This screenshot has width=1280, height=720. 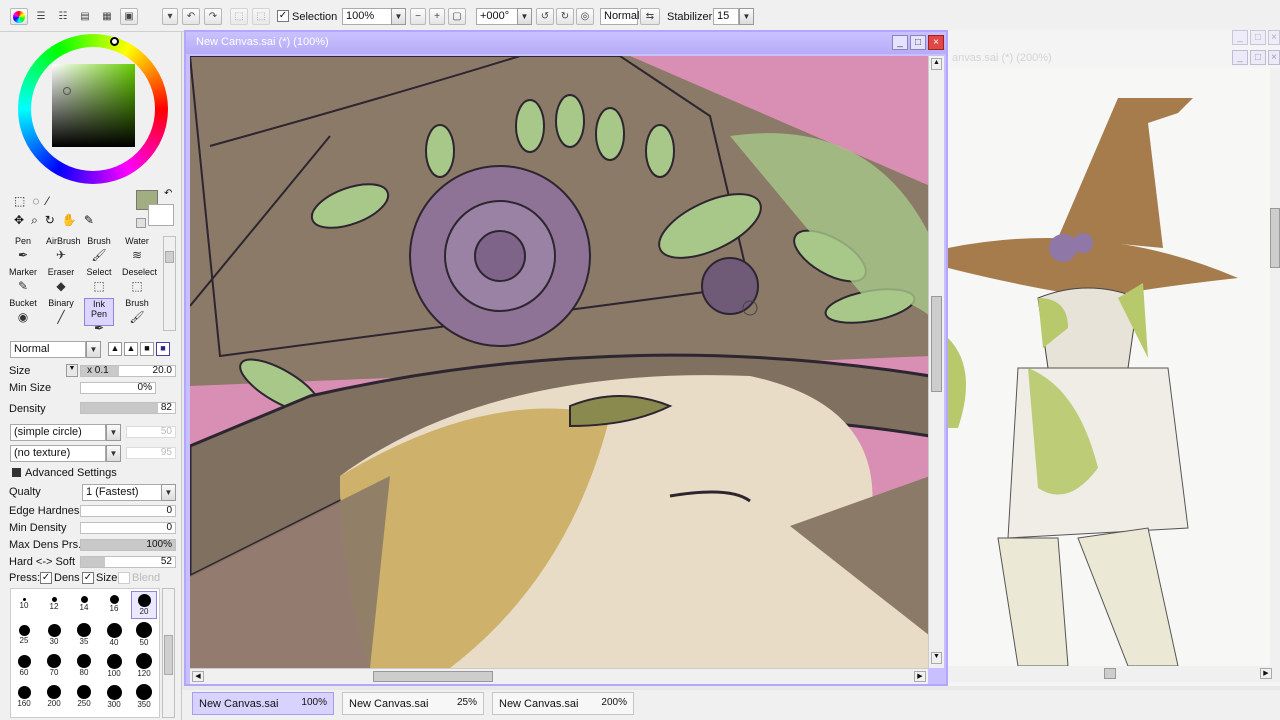 I want to click on zoom-out-icon: −, so click(x=418, y=16).